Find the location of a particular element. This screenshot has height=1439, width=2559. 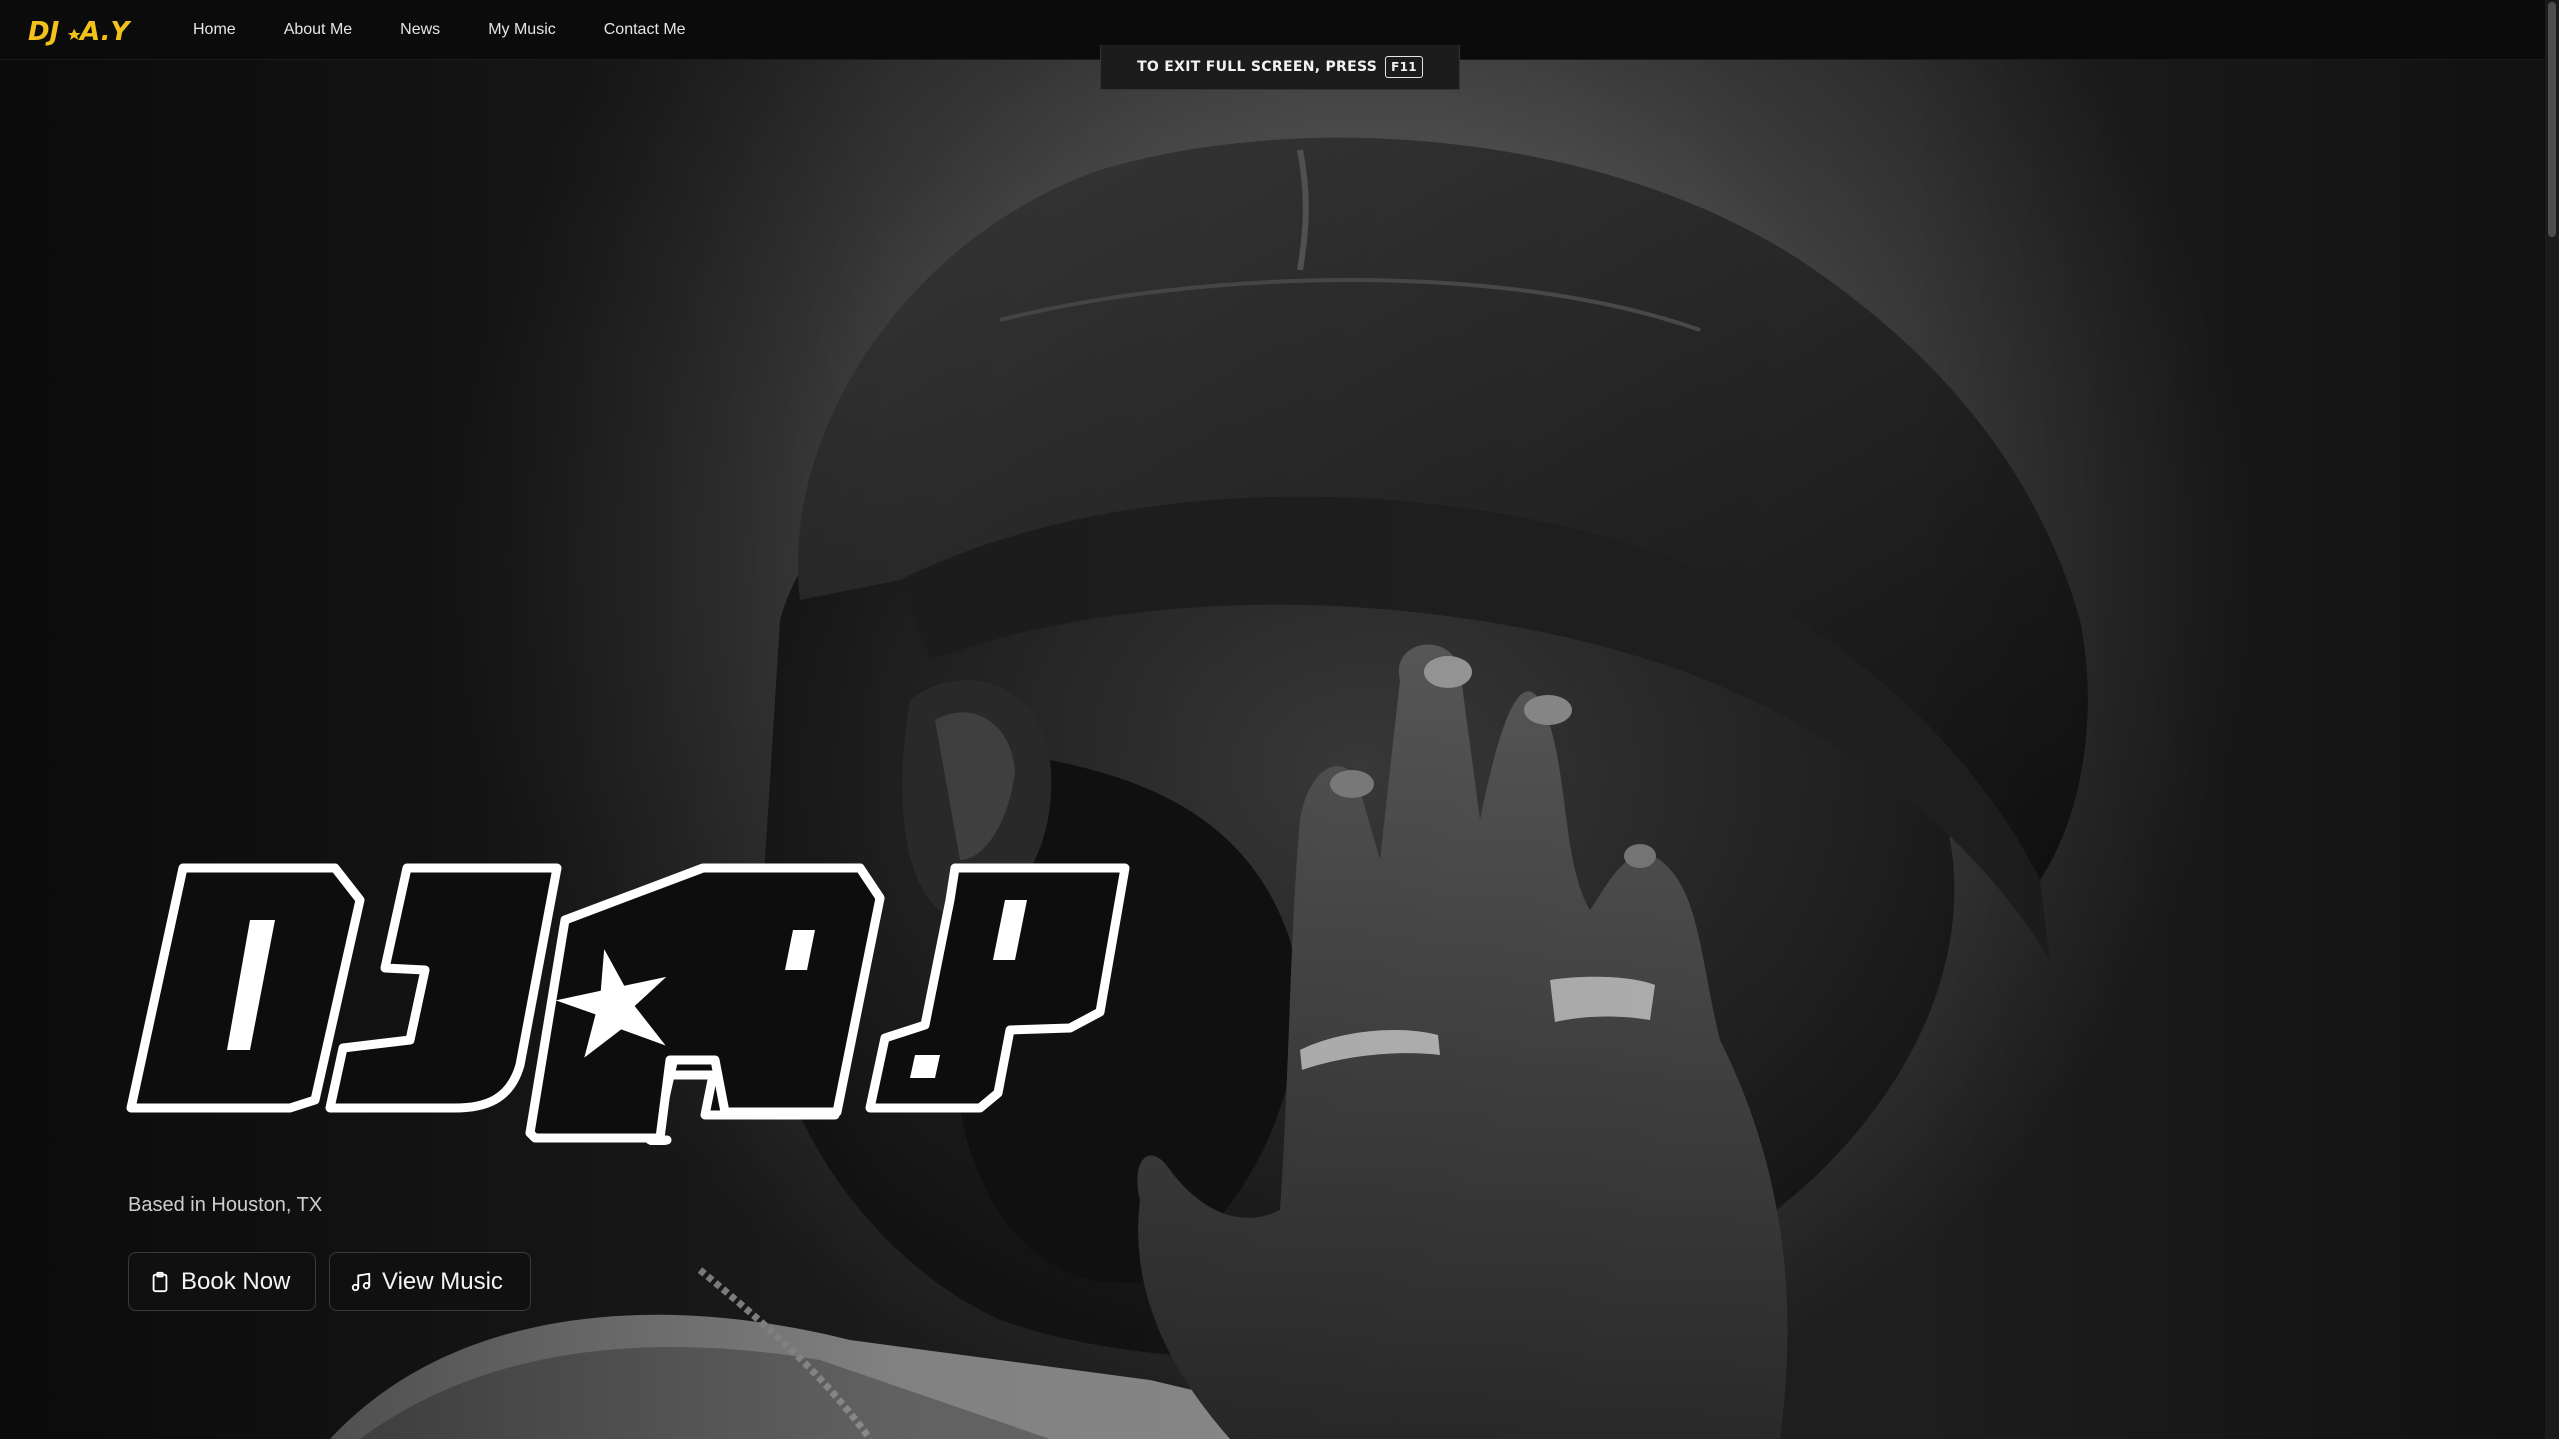

book-now-button: Book Now is located at coordinates (222, 1281).